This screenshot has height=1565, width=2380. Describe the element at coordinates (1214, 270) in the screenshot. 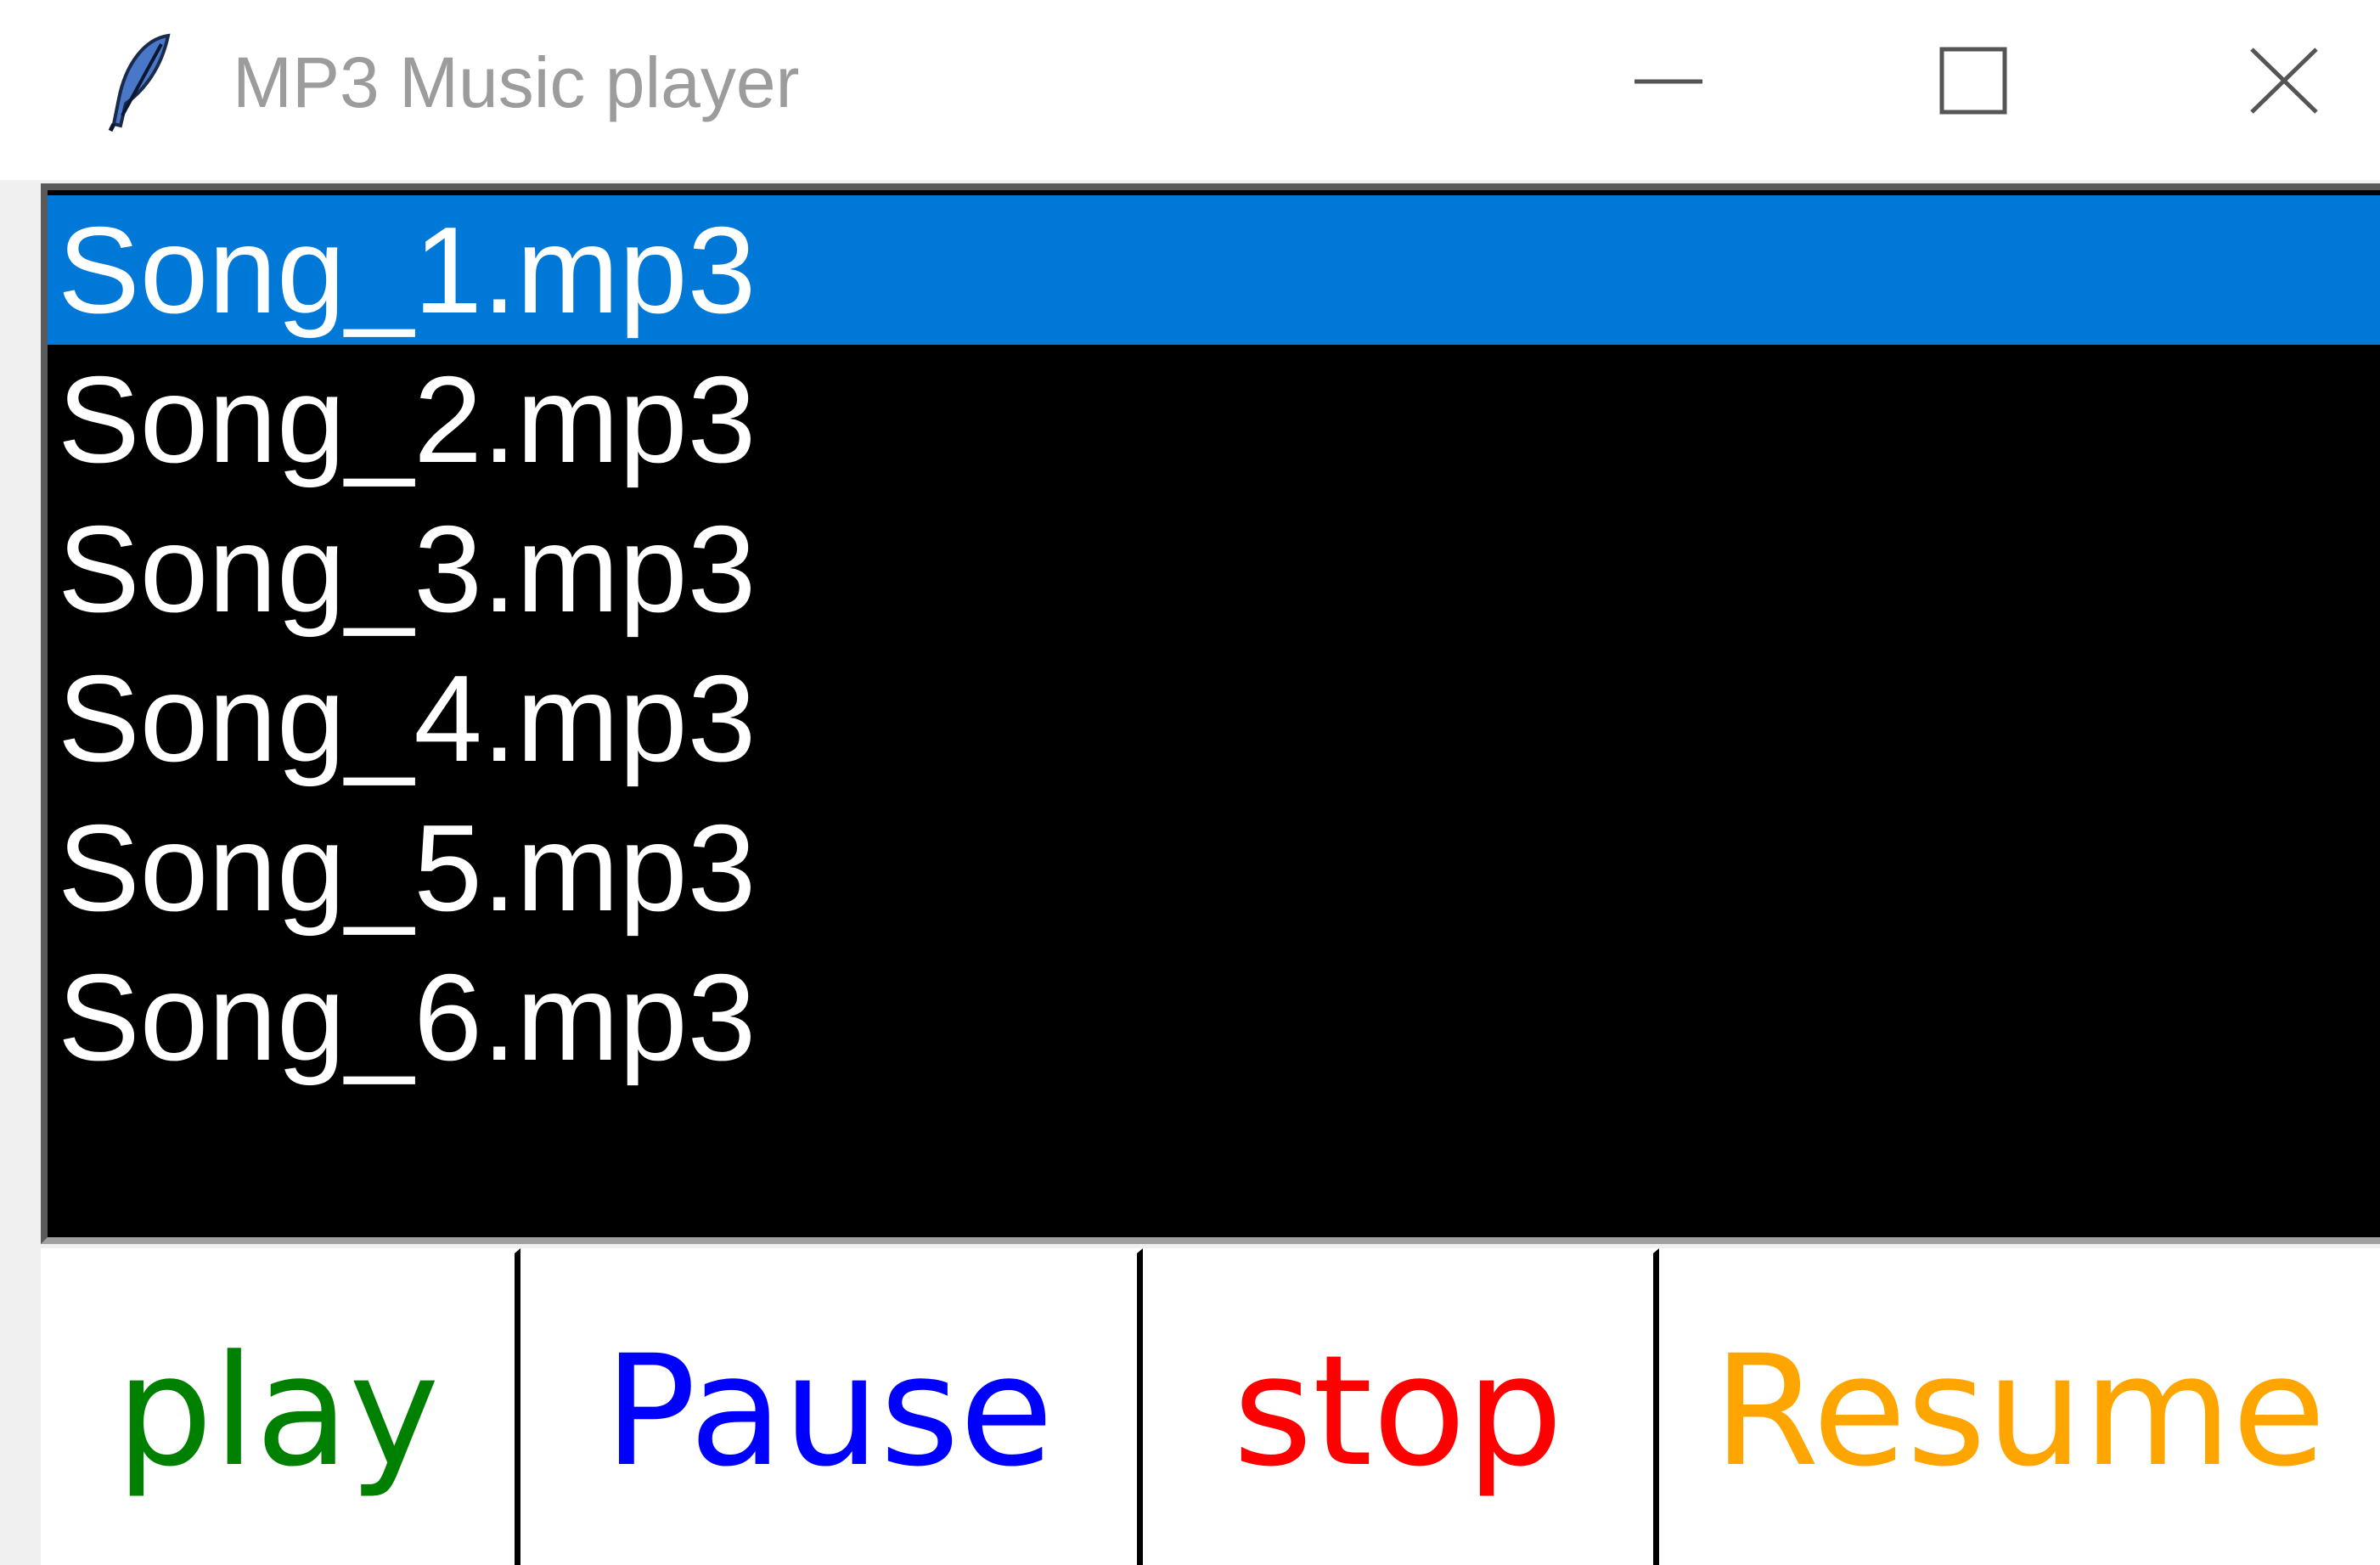

I see `song-item-1: Song_1.mp3` at that location.